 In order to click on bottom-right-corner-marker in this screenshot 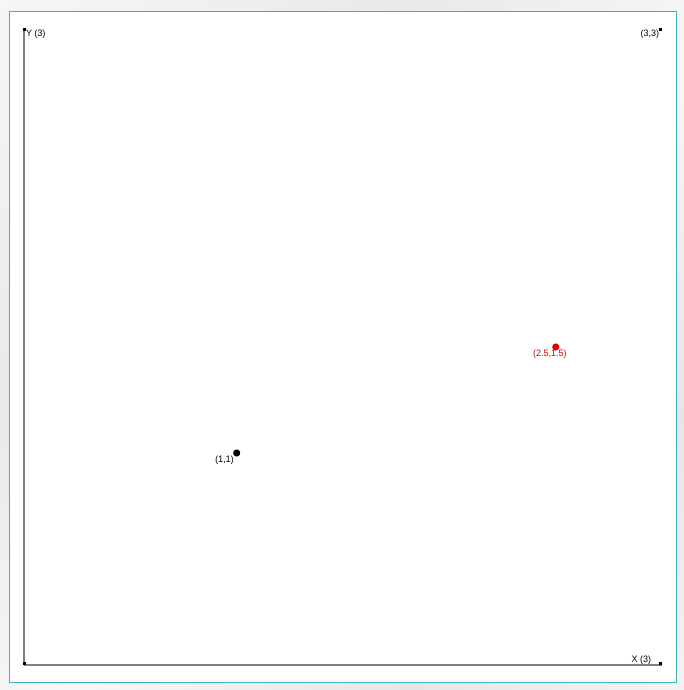, I will do `click(660, 663)`.